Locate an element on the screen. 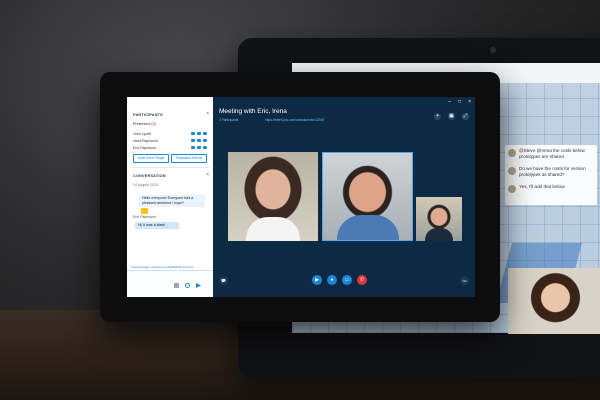 This screenshot has width=600, height=400. divider is located at coordinates (170, 167).